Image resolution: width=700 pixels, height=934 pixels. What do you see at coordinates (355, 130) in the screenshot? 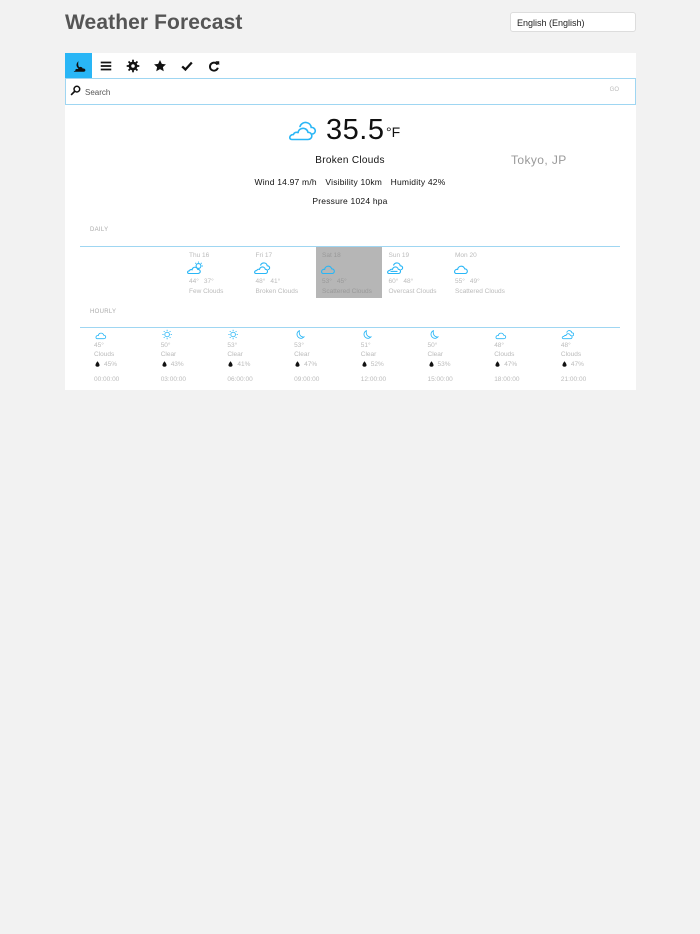
I see `current-temperature: 35.5` at bounding box center [355, 130].